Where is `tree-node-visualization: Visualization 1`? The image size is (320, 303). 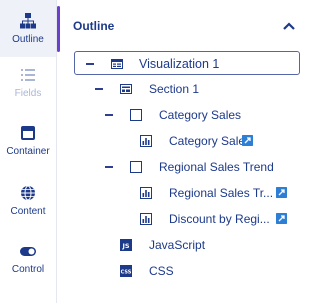
tree-node-visualization: Visualization 1 is located at coordinates (187, 63).